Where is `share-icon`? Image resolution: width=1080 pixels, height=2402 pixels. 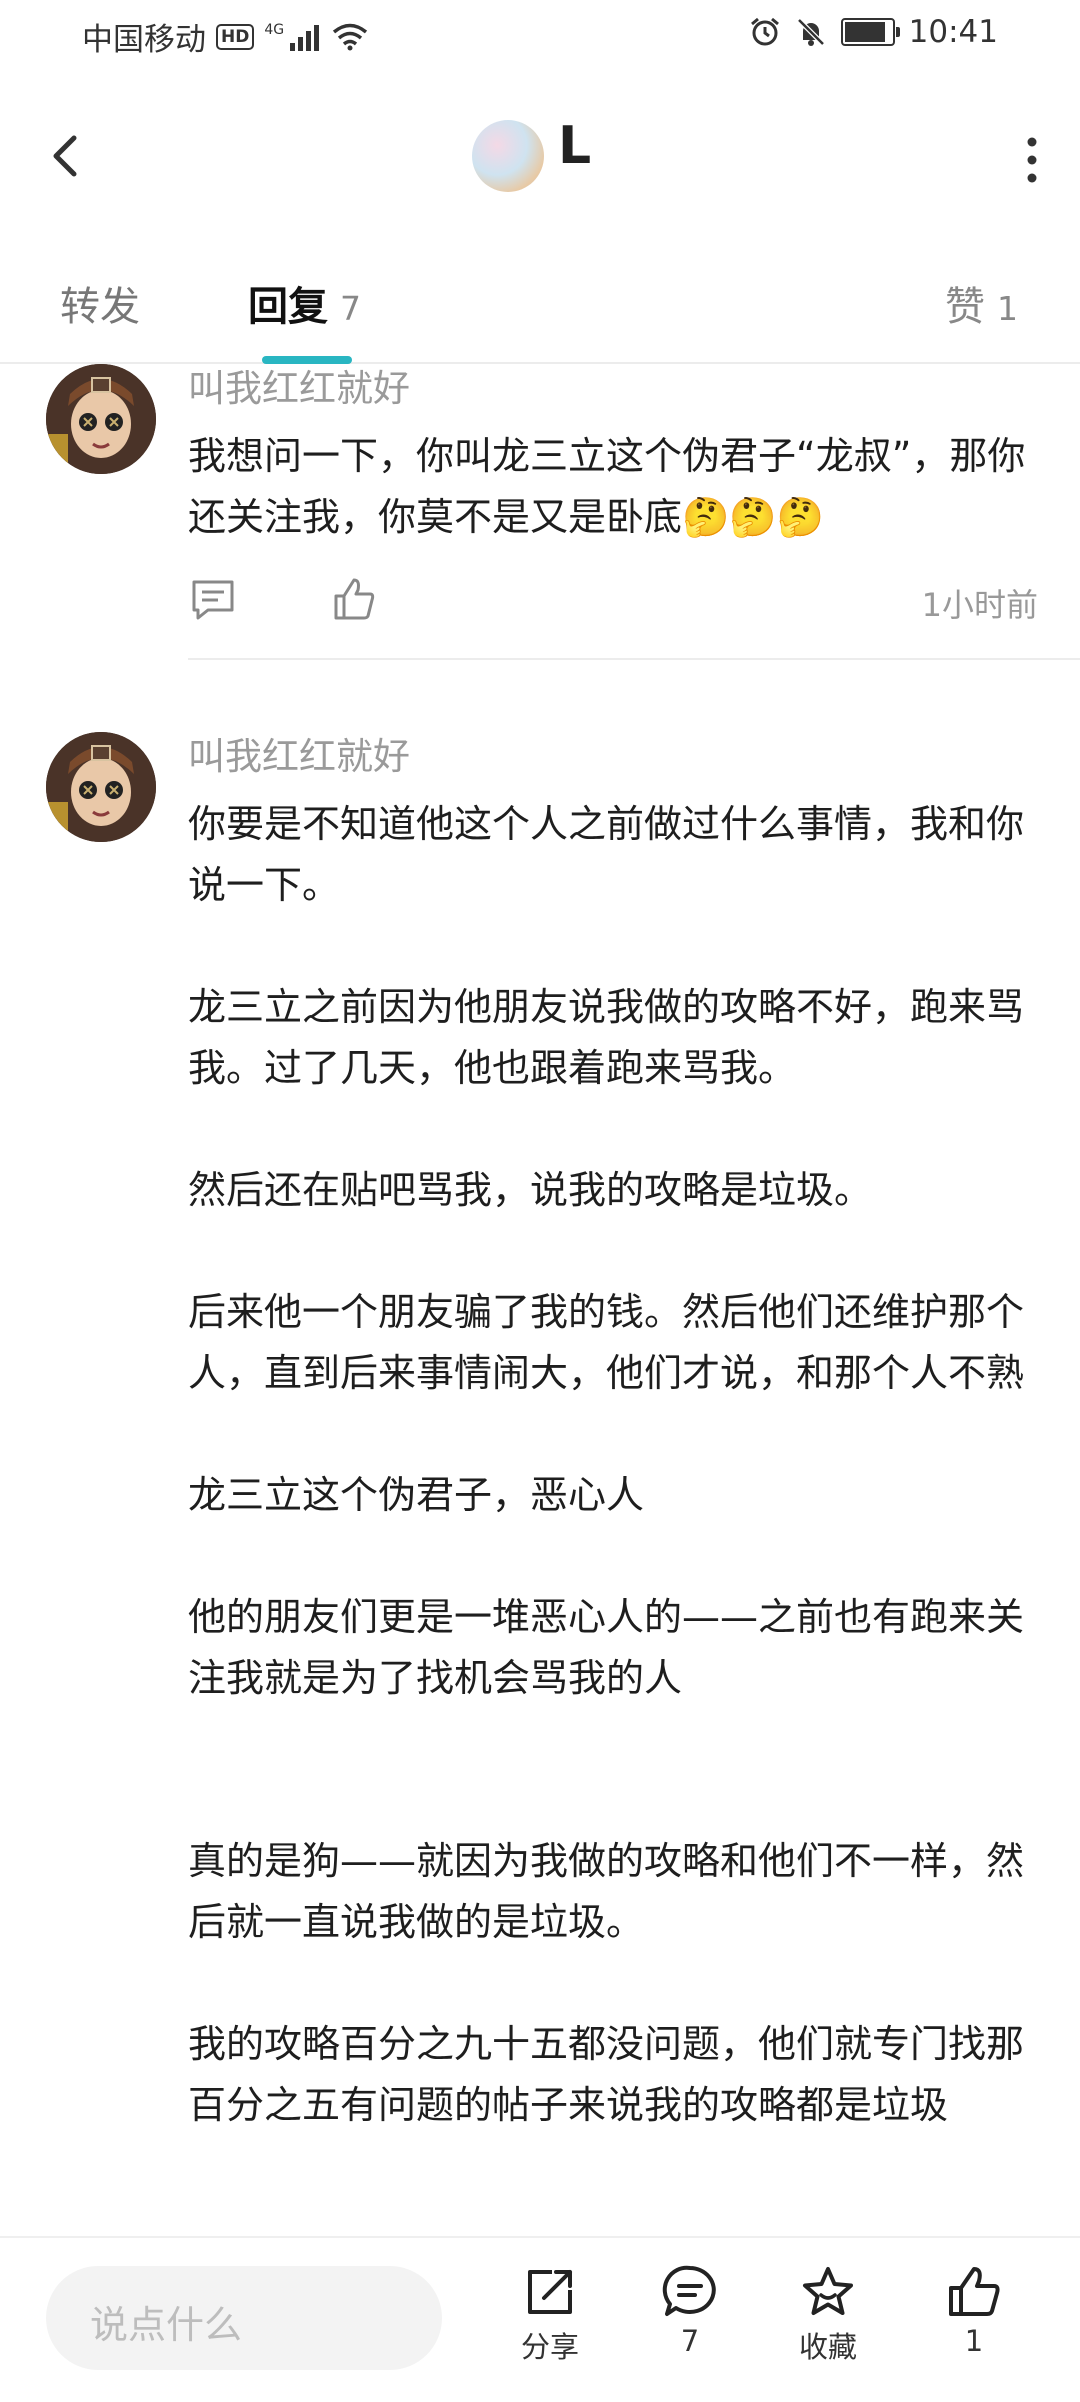 share-icon is located at coordinates (550, 2292).